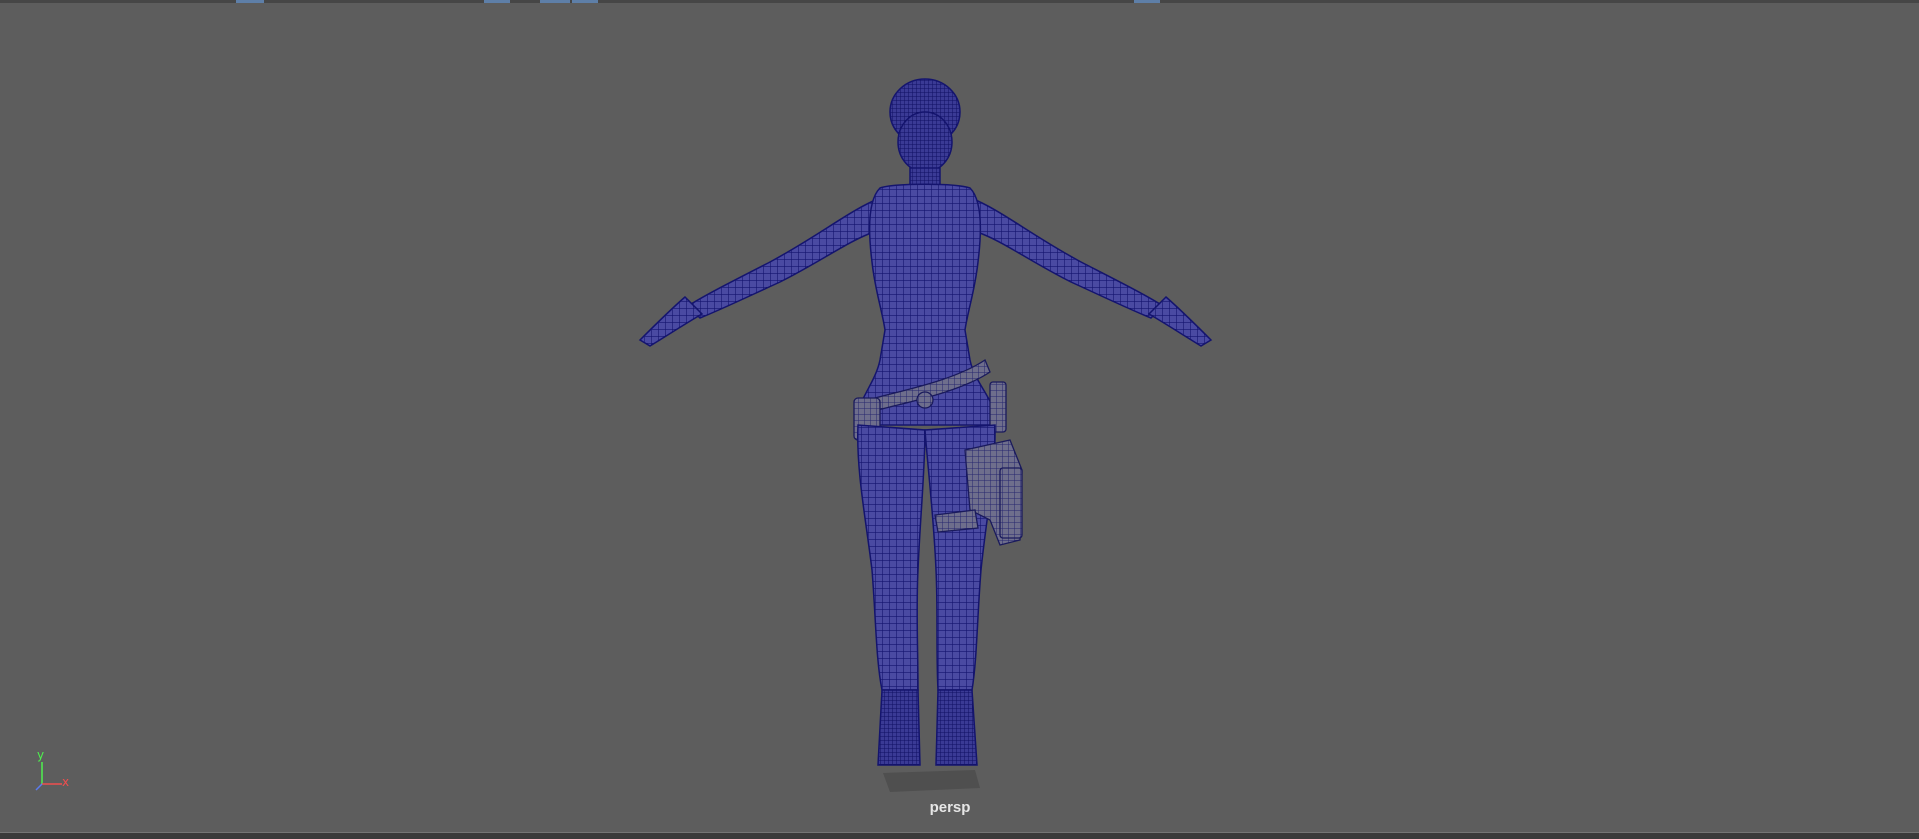  I want to click on axis-gizmo: y x, so click(55, 773).